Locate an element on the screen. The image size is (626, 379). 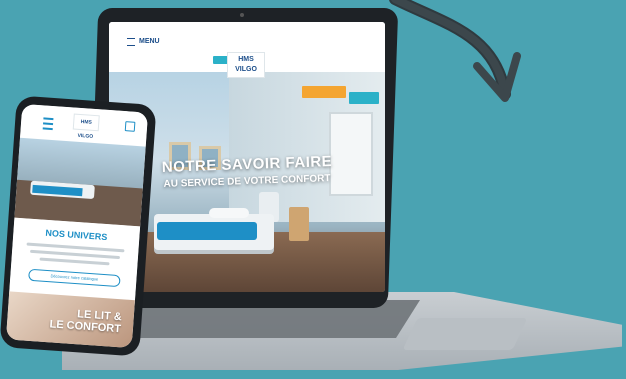
curved-arrow-icon is located at coordinates (455, 51).